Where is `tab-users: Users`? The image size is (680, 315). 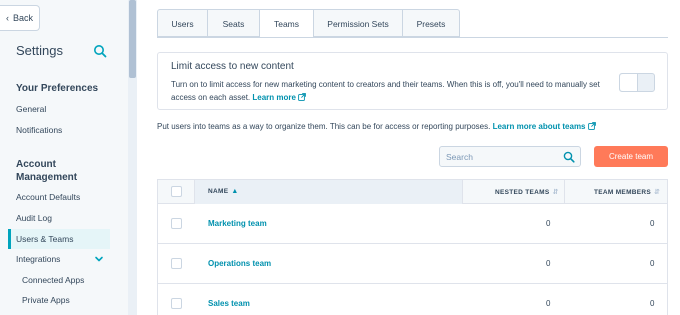 tab-users: Users is located at coordinates (183, 23).